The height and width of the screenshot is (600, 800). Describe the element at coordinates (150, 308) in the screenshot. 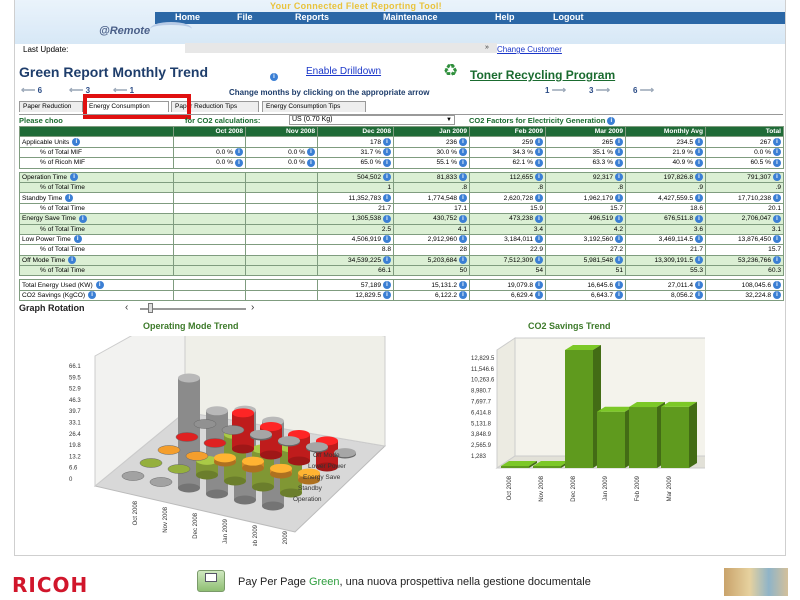

I see `rotation-slider-thumb` at that location.